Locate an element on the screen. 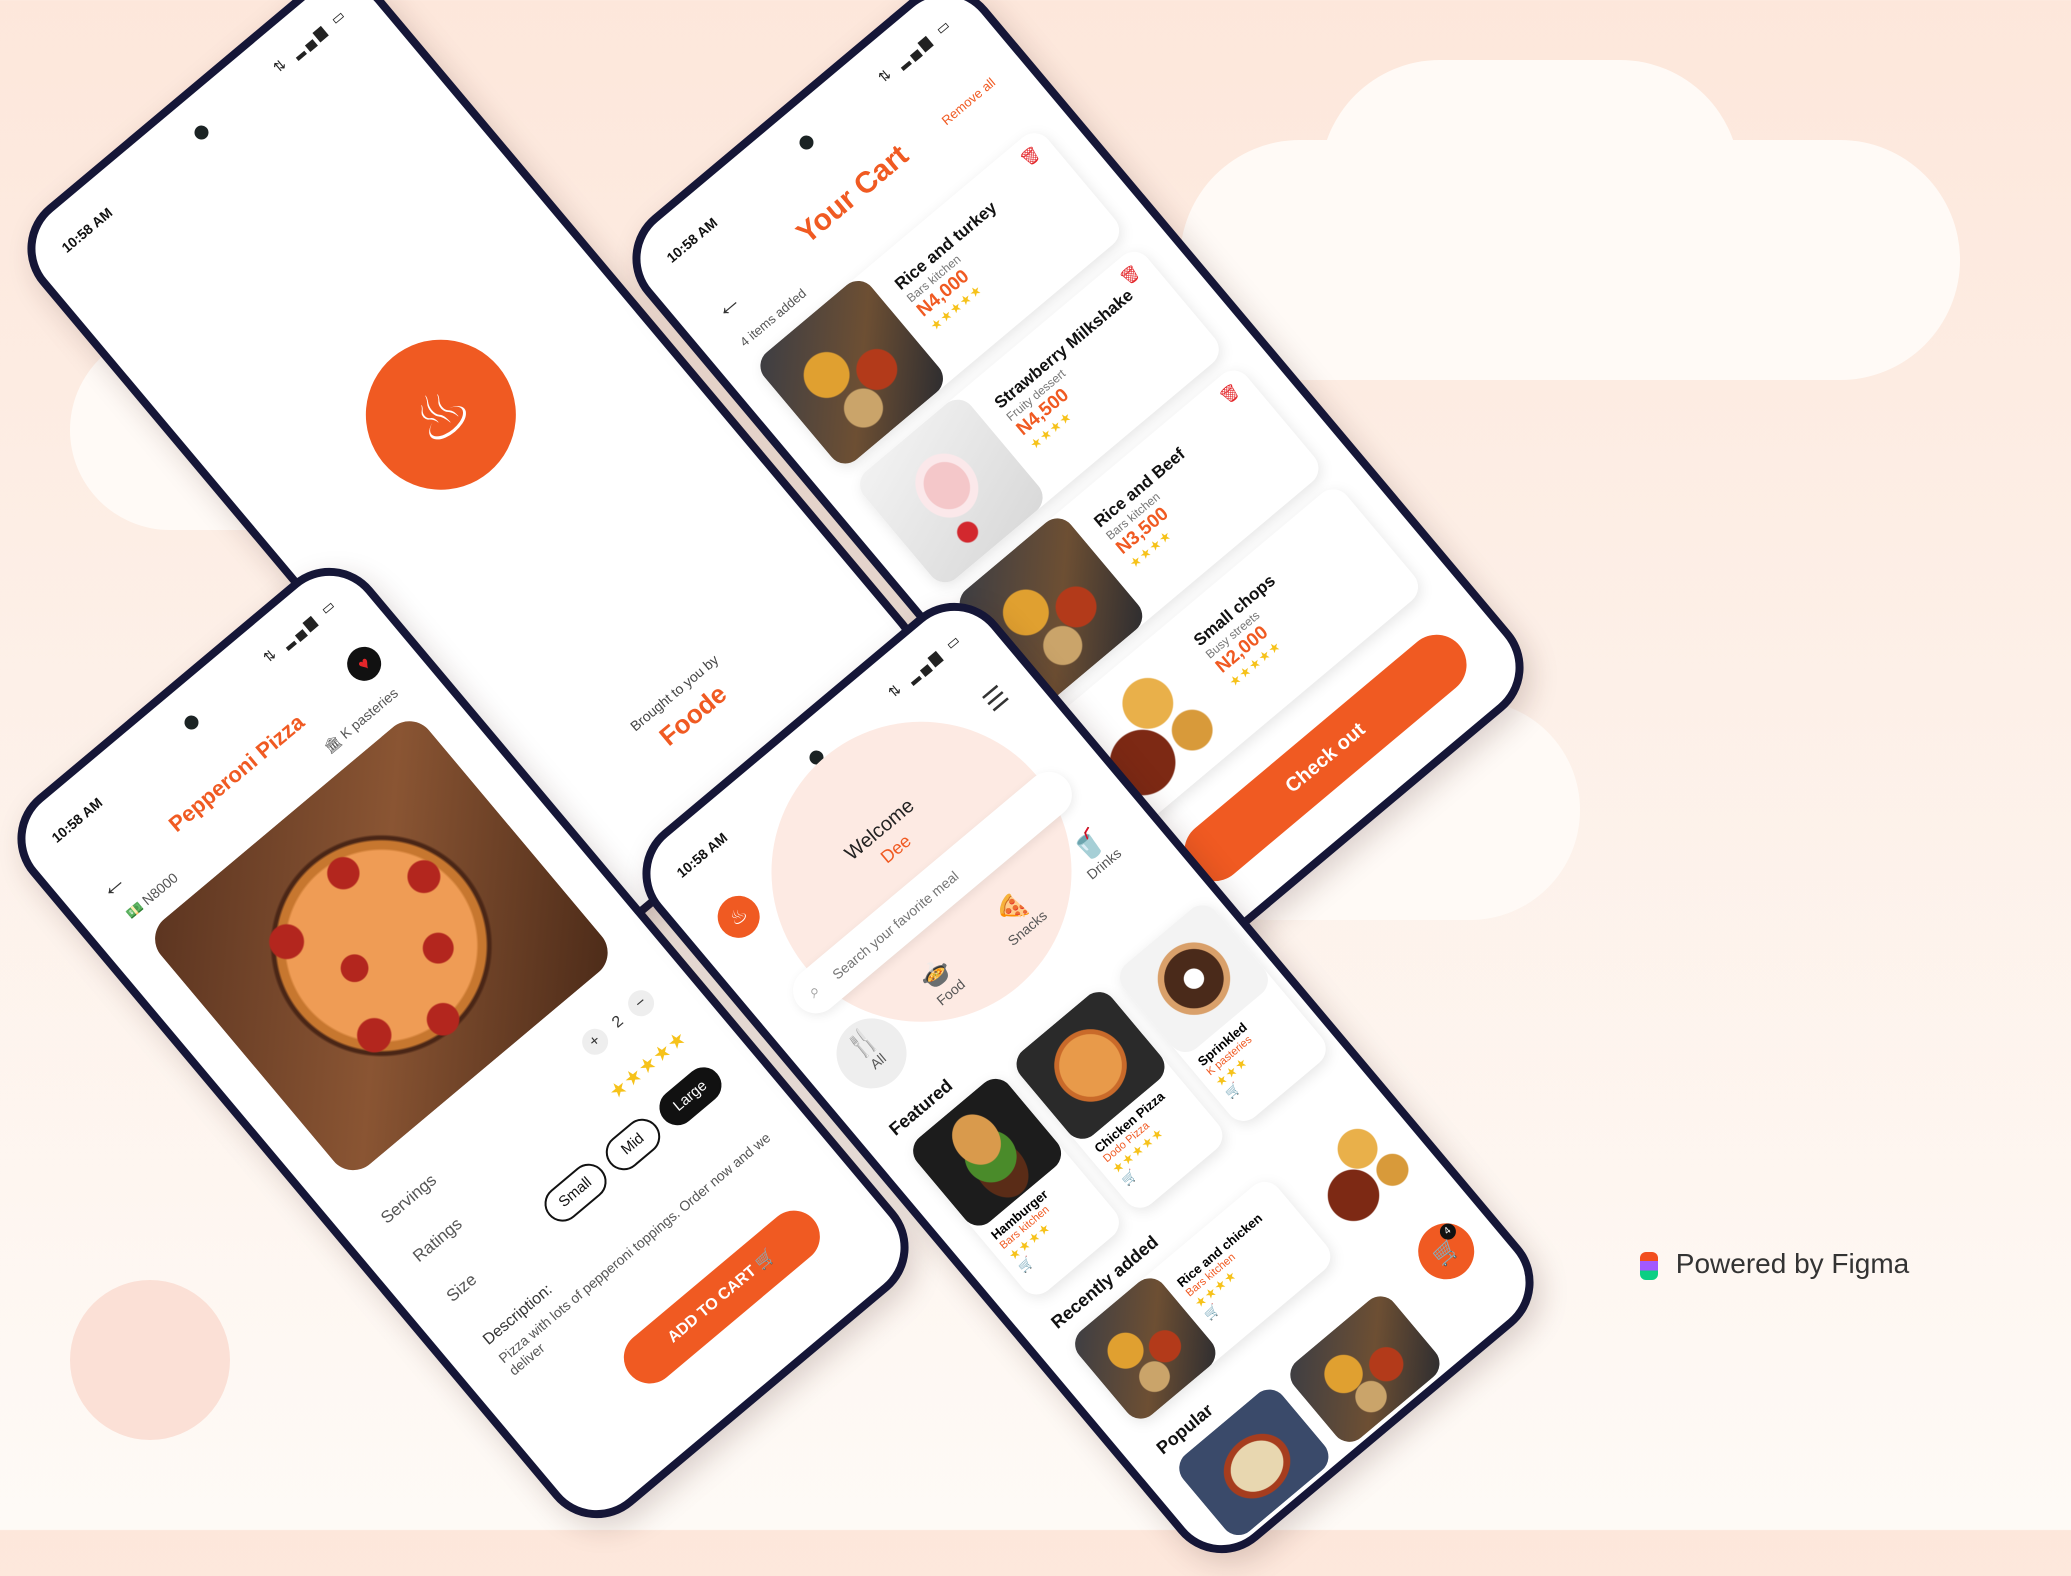 The height and width of the screenshot is (1576, 2071). quantity-value: 2 is located at coordinates (617, 1022).